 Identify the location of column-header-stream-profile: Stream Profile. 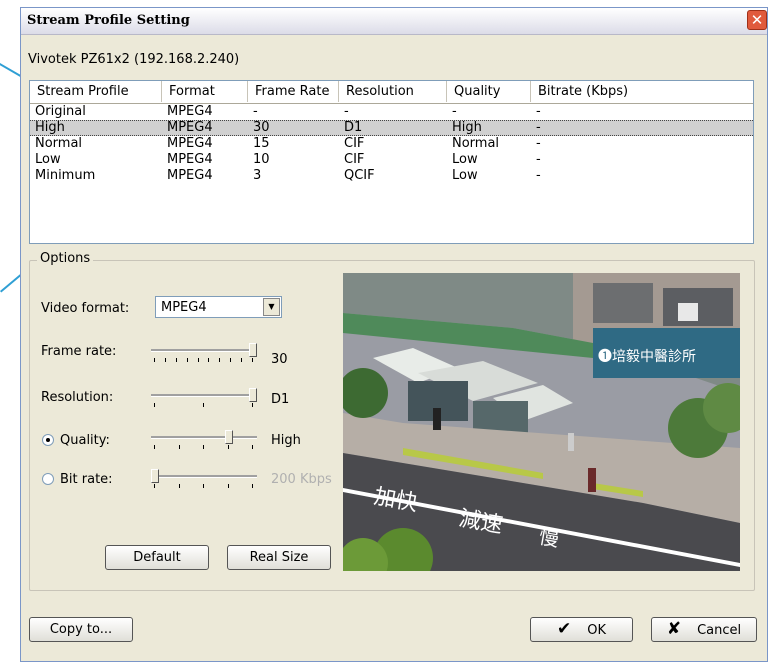
(96, 91).